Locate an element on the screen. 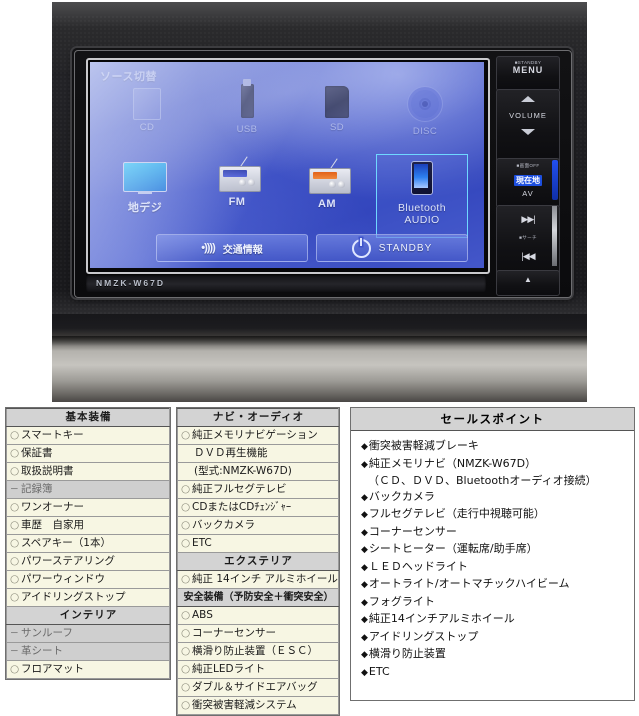 This screenshot has width=639, height=716. av-label: AV is located at coordinates (528, 193).